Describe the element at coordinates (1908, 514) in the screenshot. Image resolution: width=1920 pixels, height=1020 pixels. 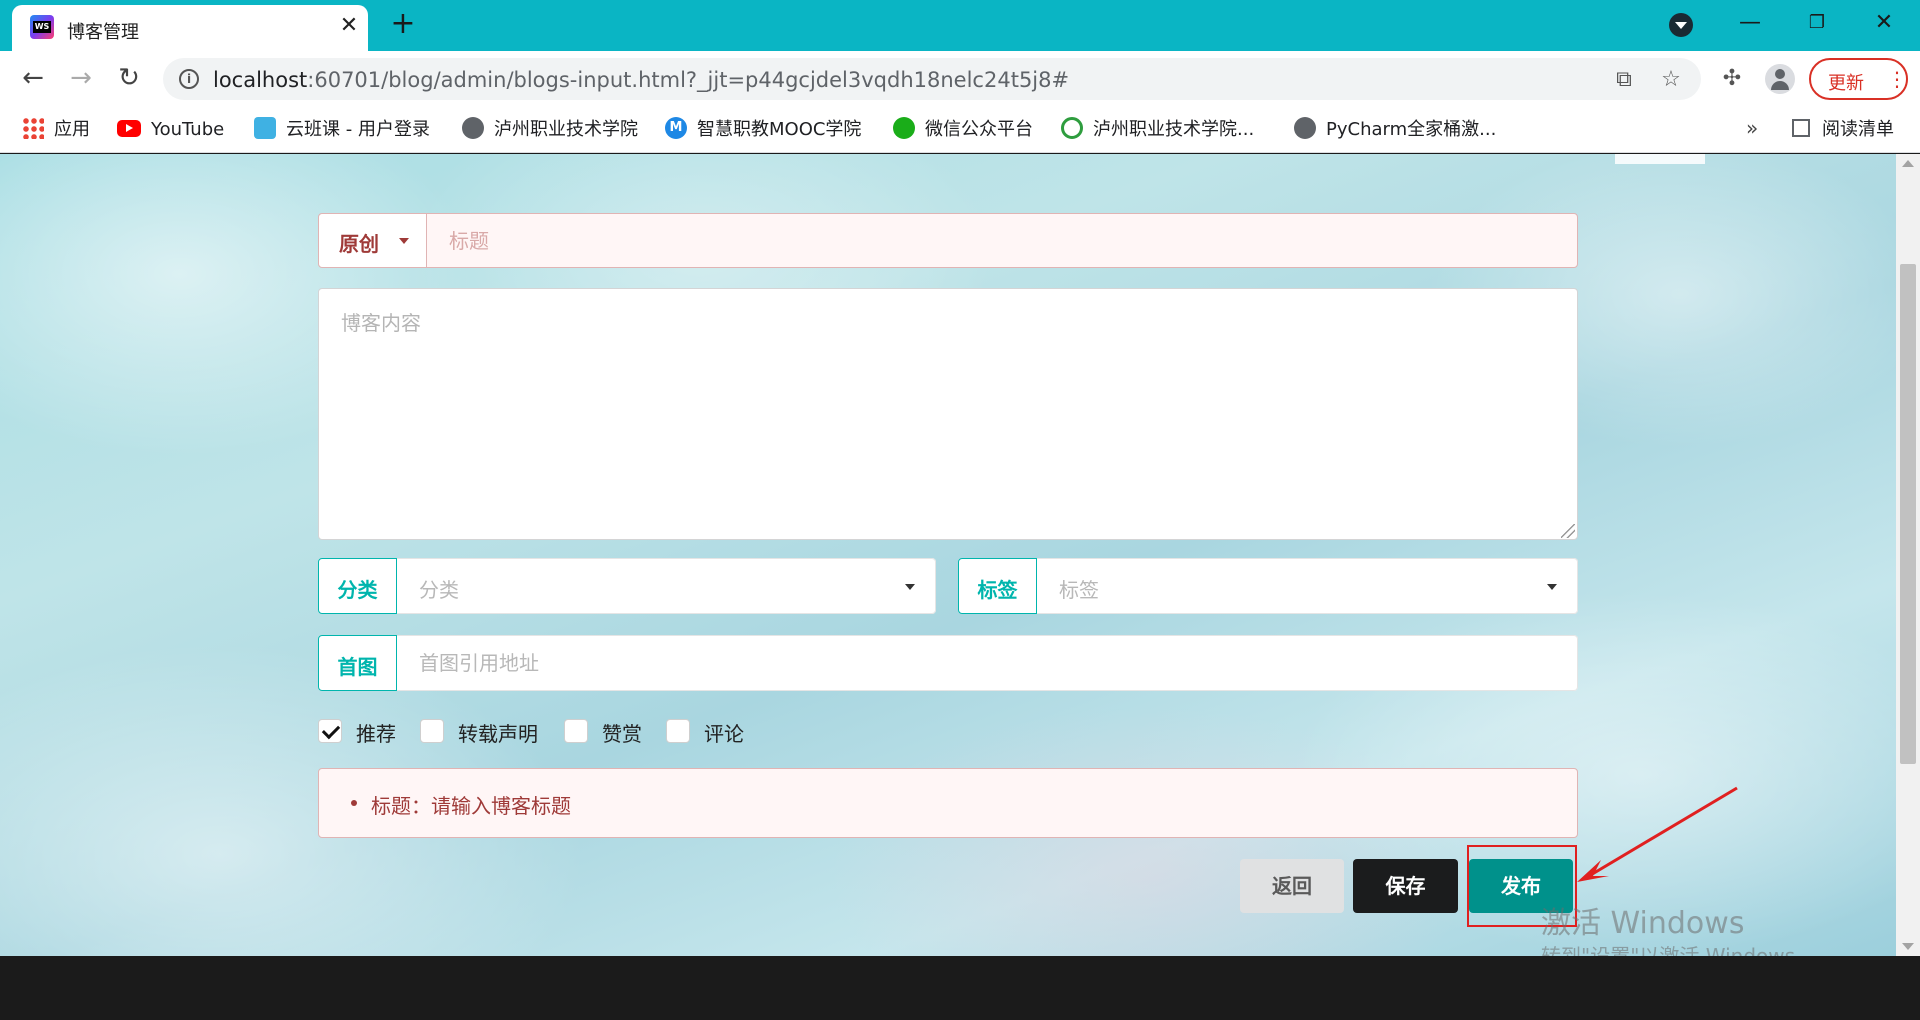
I see `scrollbar-thumb` at that location.